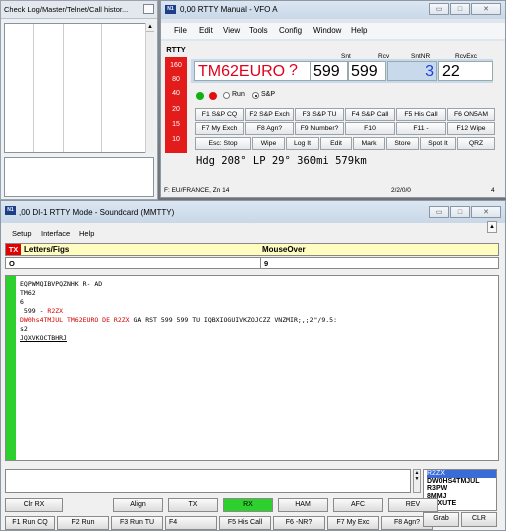 This screenshot has height=531, width=506. What do you see at coordinates (401, 190) in the screenshot?
I see `status-counts: 2/2/0/0` at bounding box center [401, 190].